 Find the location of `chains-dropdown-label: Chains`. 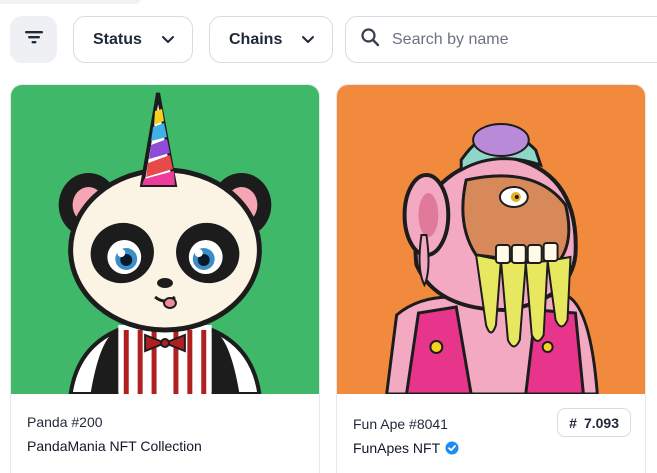

chains-dropdown-label: Chains is located at coordinates (256, 39).